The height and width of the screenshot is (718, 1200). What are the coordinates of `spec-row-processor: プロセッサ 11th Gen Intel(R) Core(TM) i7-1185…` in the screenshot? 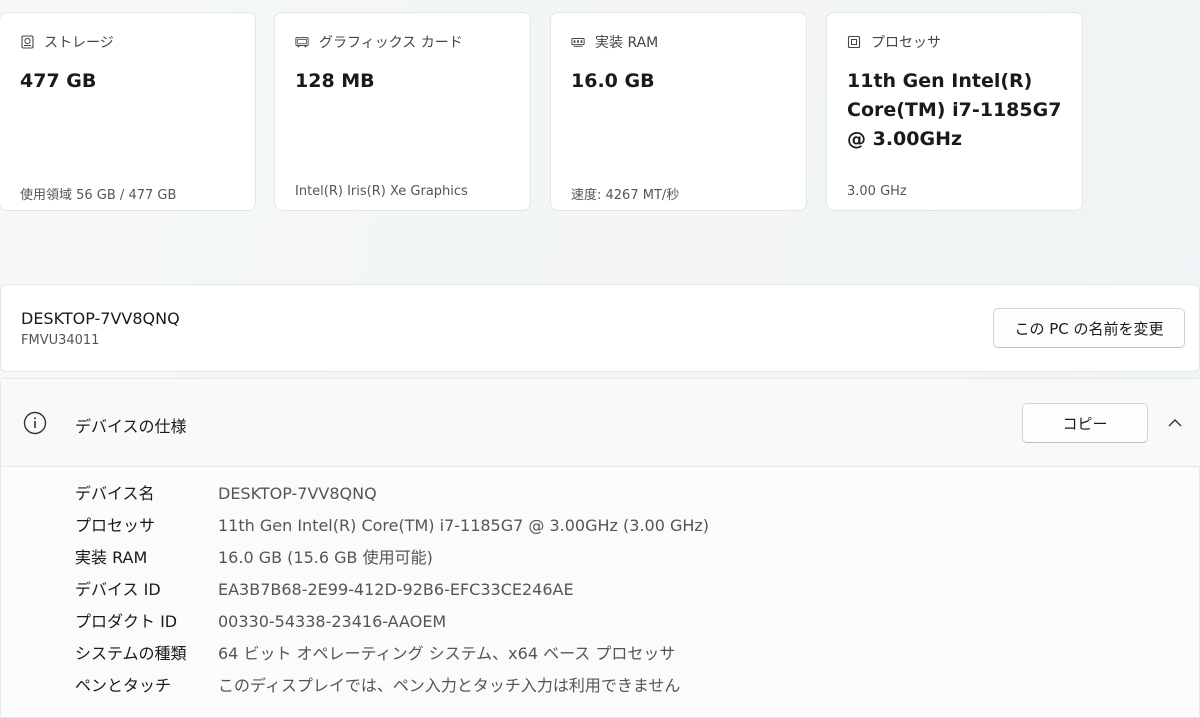 It's located at (600, 526).